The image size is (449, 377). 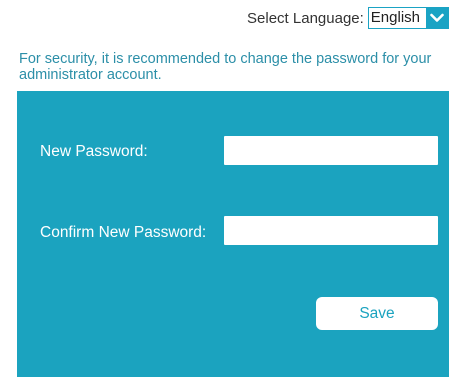 What do you see at coordinates (377, 313) in the screenshot?
I see `save-button: Save` at bounding box center [377, 313].